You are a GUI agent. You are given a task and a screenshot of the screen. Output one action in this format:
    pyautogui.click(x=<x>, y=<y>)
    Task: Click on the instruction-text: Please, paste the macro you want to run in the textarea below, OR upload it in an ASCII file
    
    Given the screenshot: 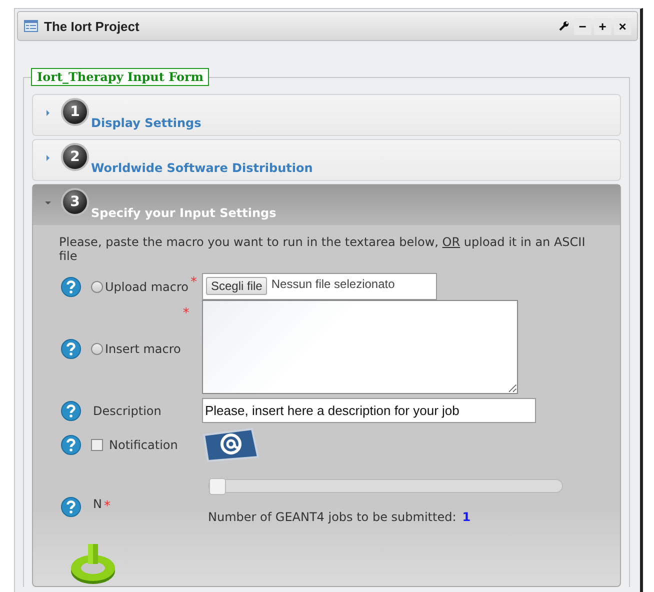 What is the action you would take?
    pyautogui.click(x=322, y=249)
    